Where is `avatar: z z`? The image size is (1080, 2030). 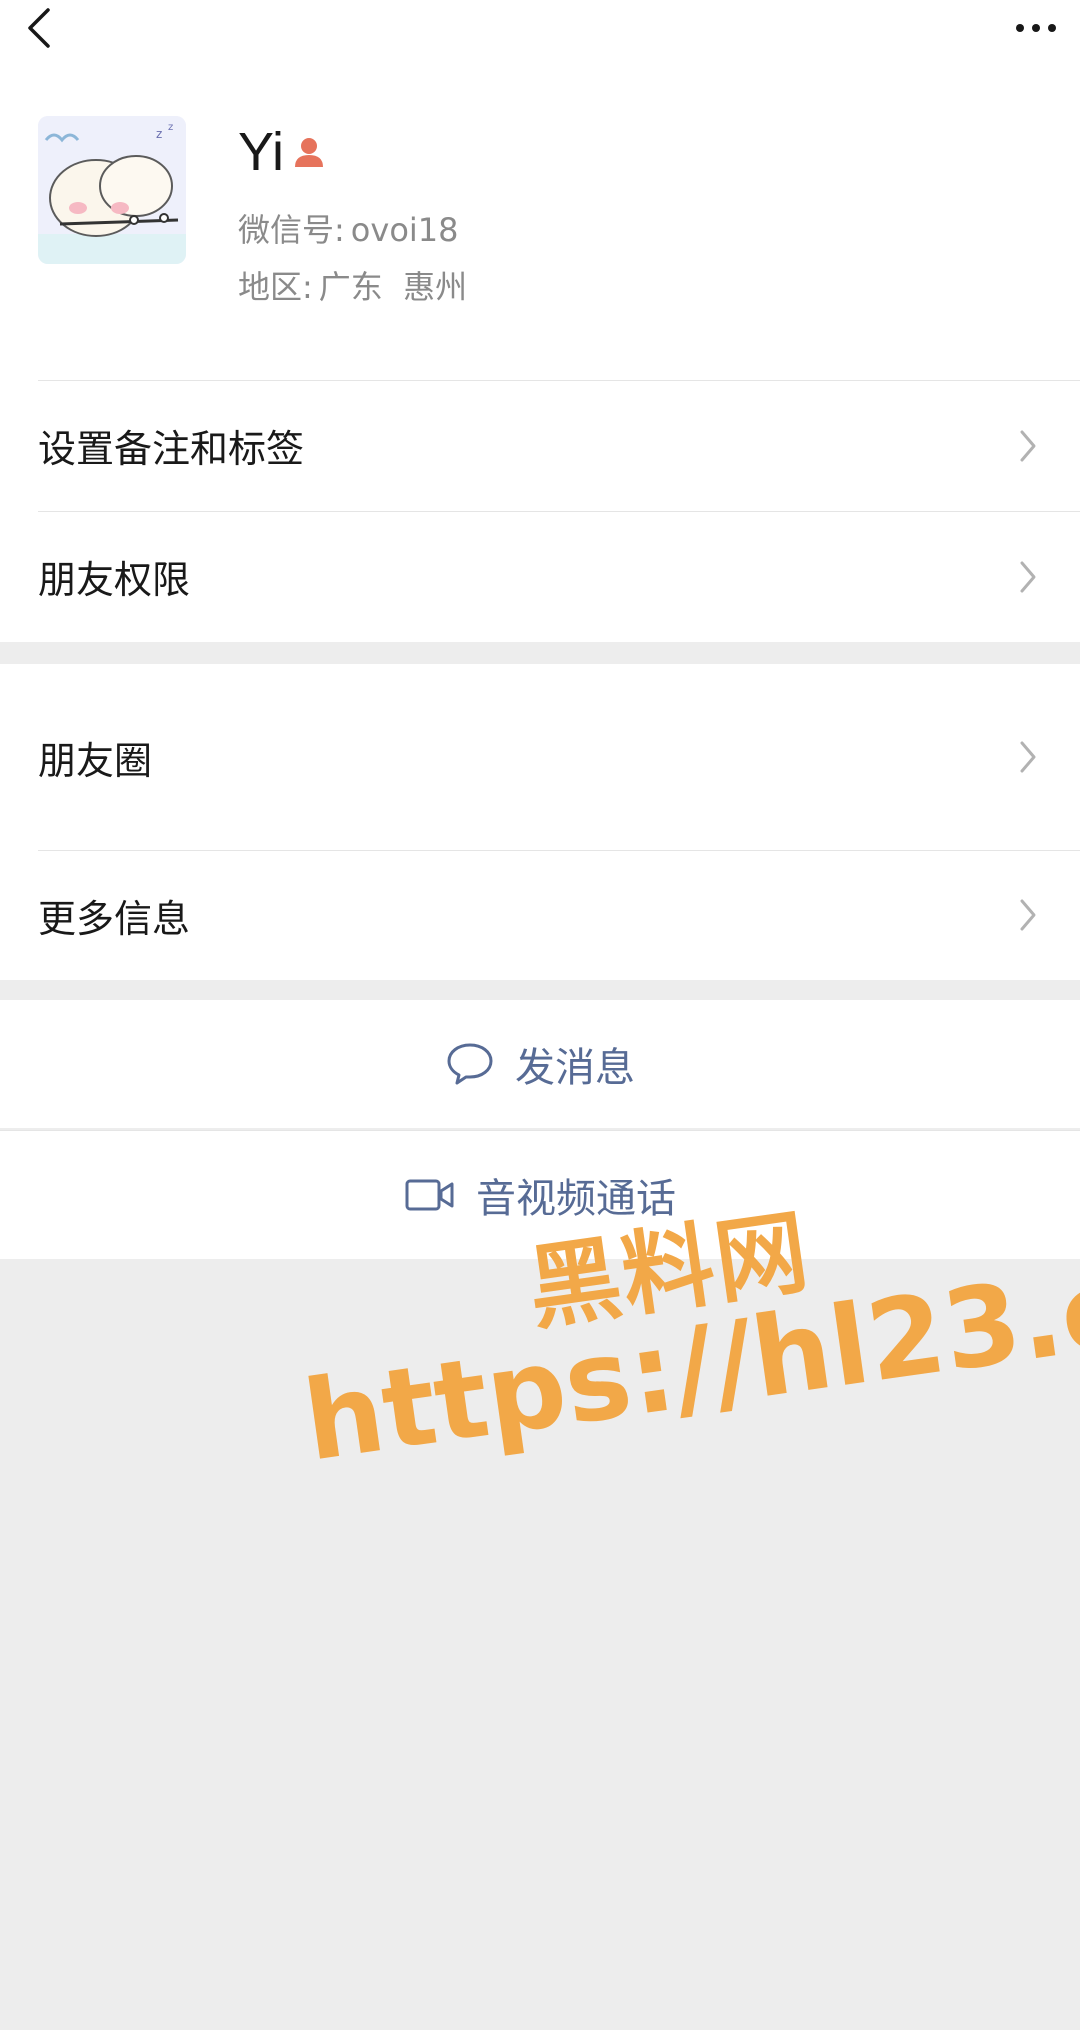 avatar: z z is located at coordinates (112, 190).